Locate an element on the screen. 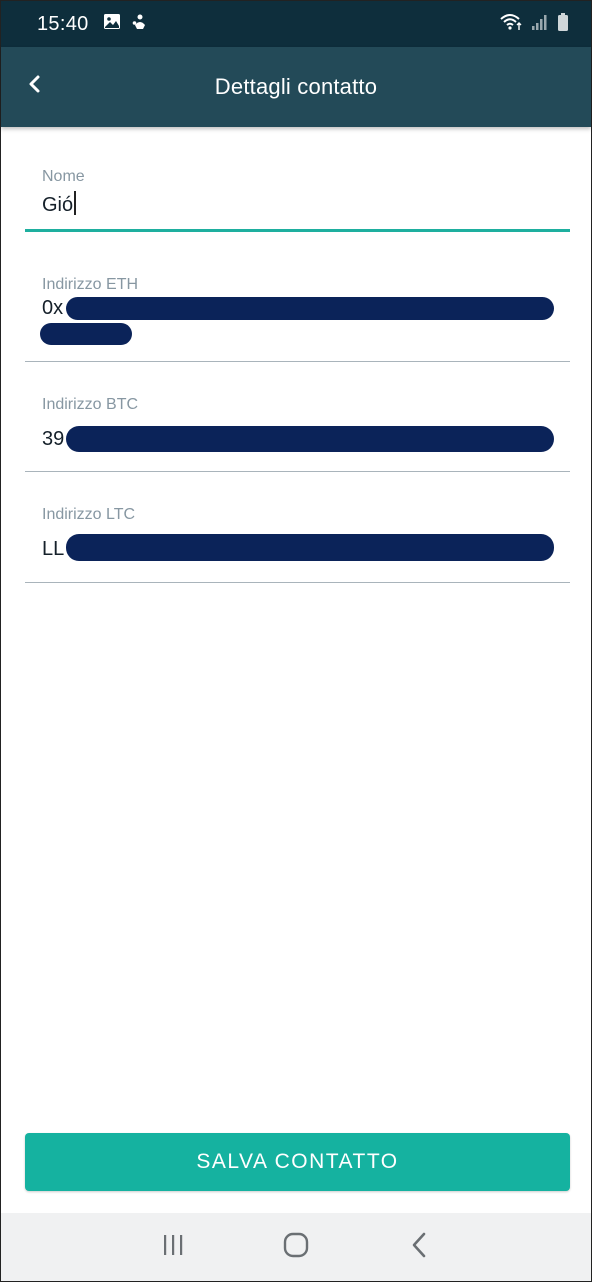 This screenshot has width=592, height=1282. status-right-icons is located at coordinates (534, 24).